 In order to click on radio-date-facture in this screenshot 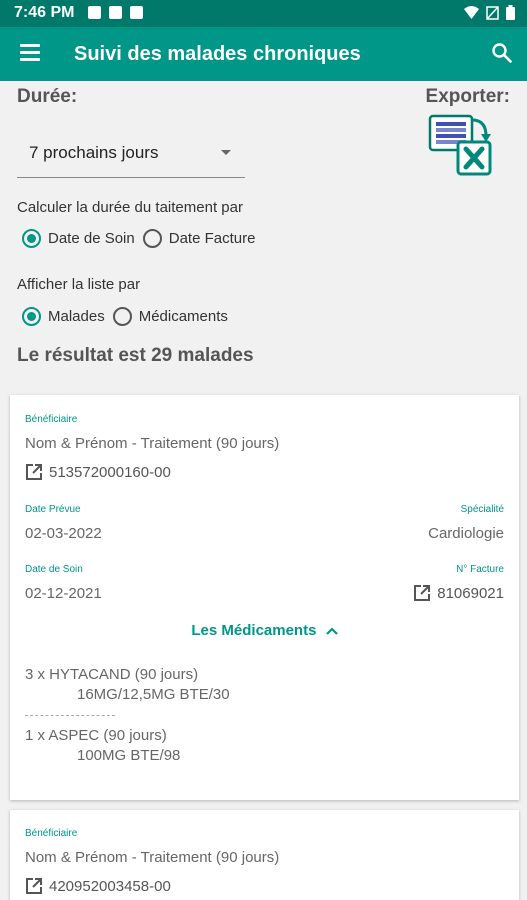, I will do `click(152, 238)`.